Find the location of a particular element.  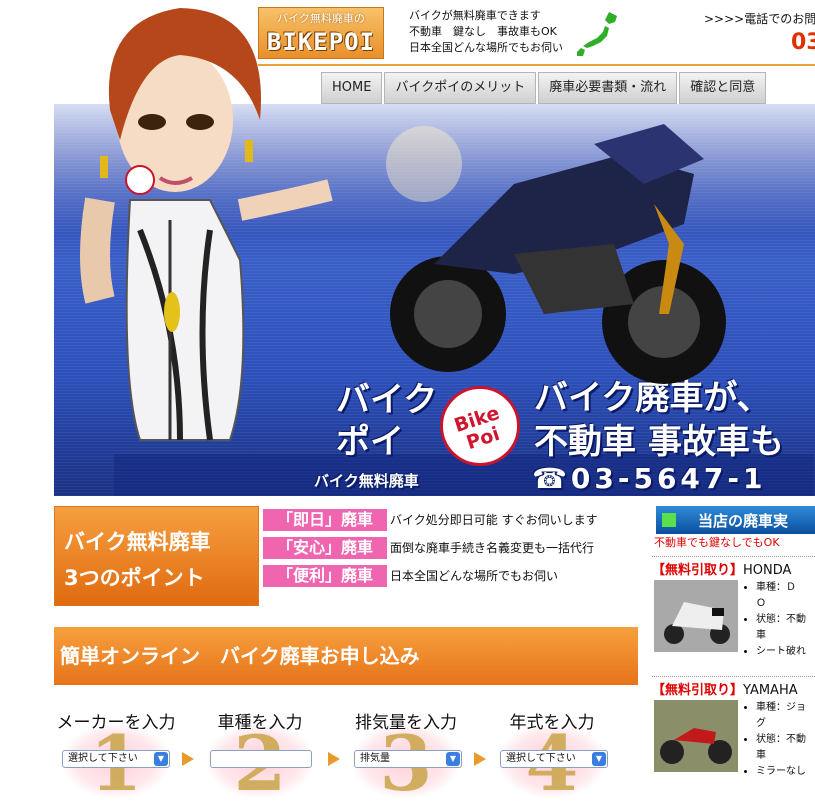

model-input is located at coordinates (261, 759).